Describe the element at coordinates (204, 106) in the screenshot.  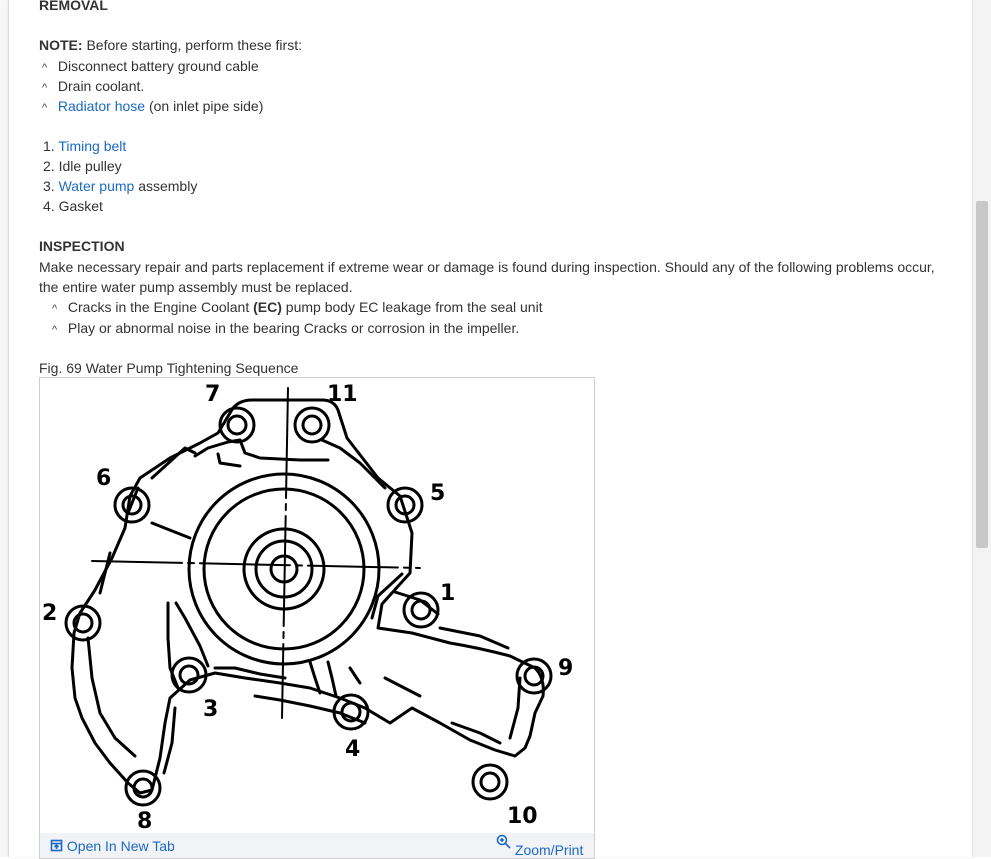
I see `prereq-suffix: (on inlet pipe side)` at that location.